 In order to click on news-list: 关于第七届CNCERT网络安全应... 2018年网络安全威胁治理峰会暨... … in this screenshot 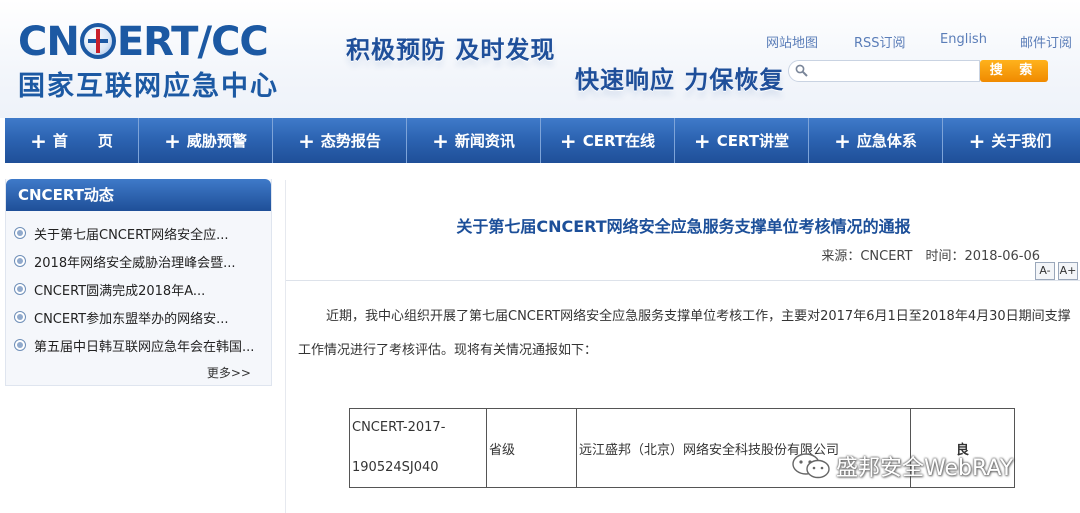, I will do `click(138, 285)`.